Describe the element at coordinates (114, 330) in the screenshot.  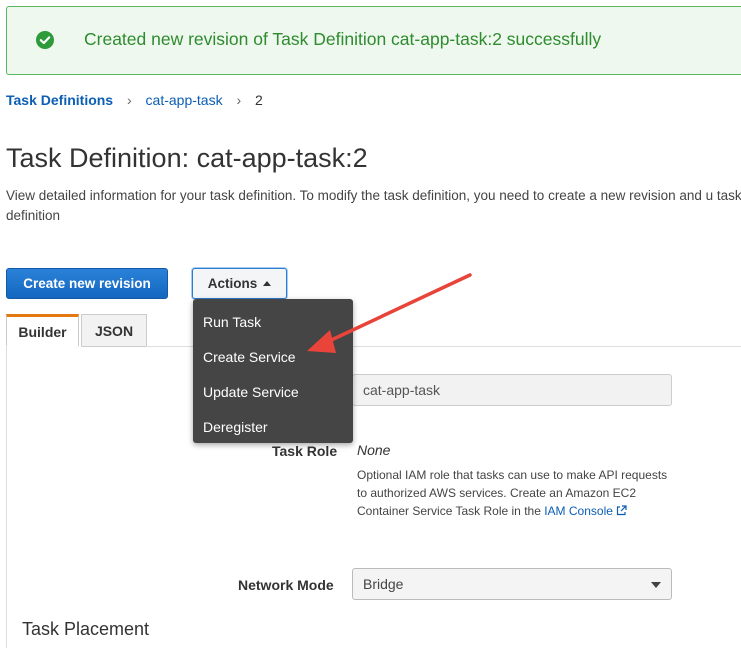
I see `tab-json: JSON` at that location.